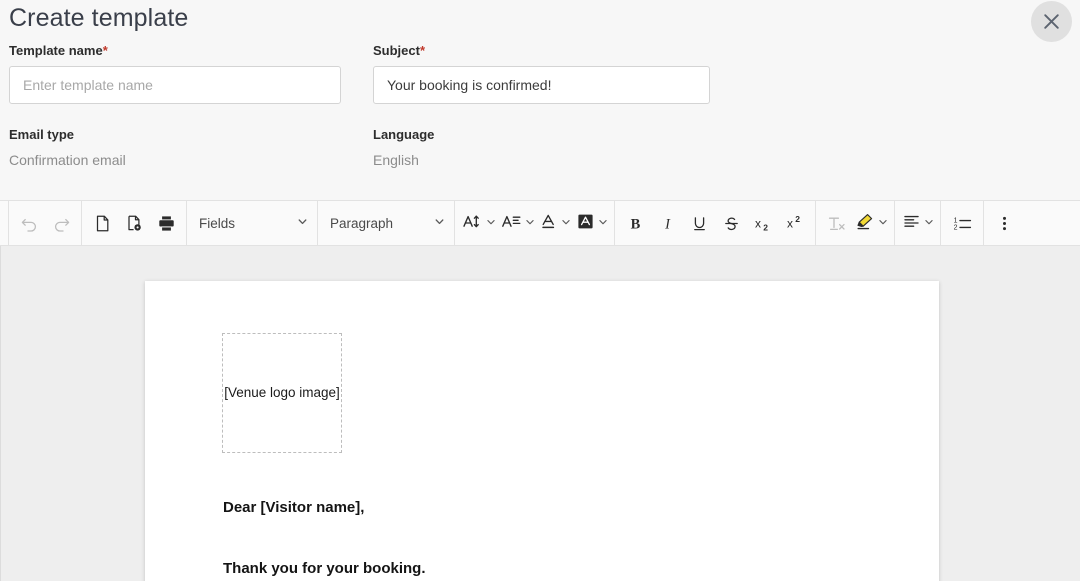  I want to click on redo-icon, so click(61, 223).